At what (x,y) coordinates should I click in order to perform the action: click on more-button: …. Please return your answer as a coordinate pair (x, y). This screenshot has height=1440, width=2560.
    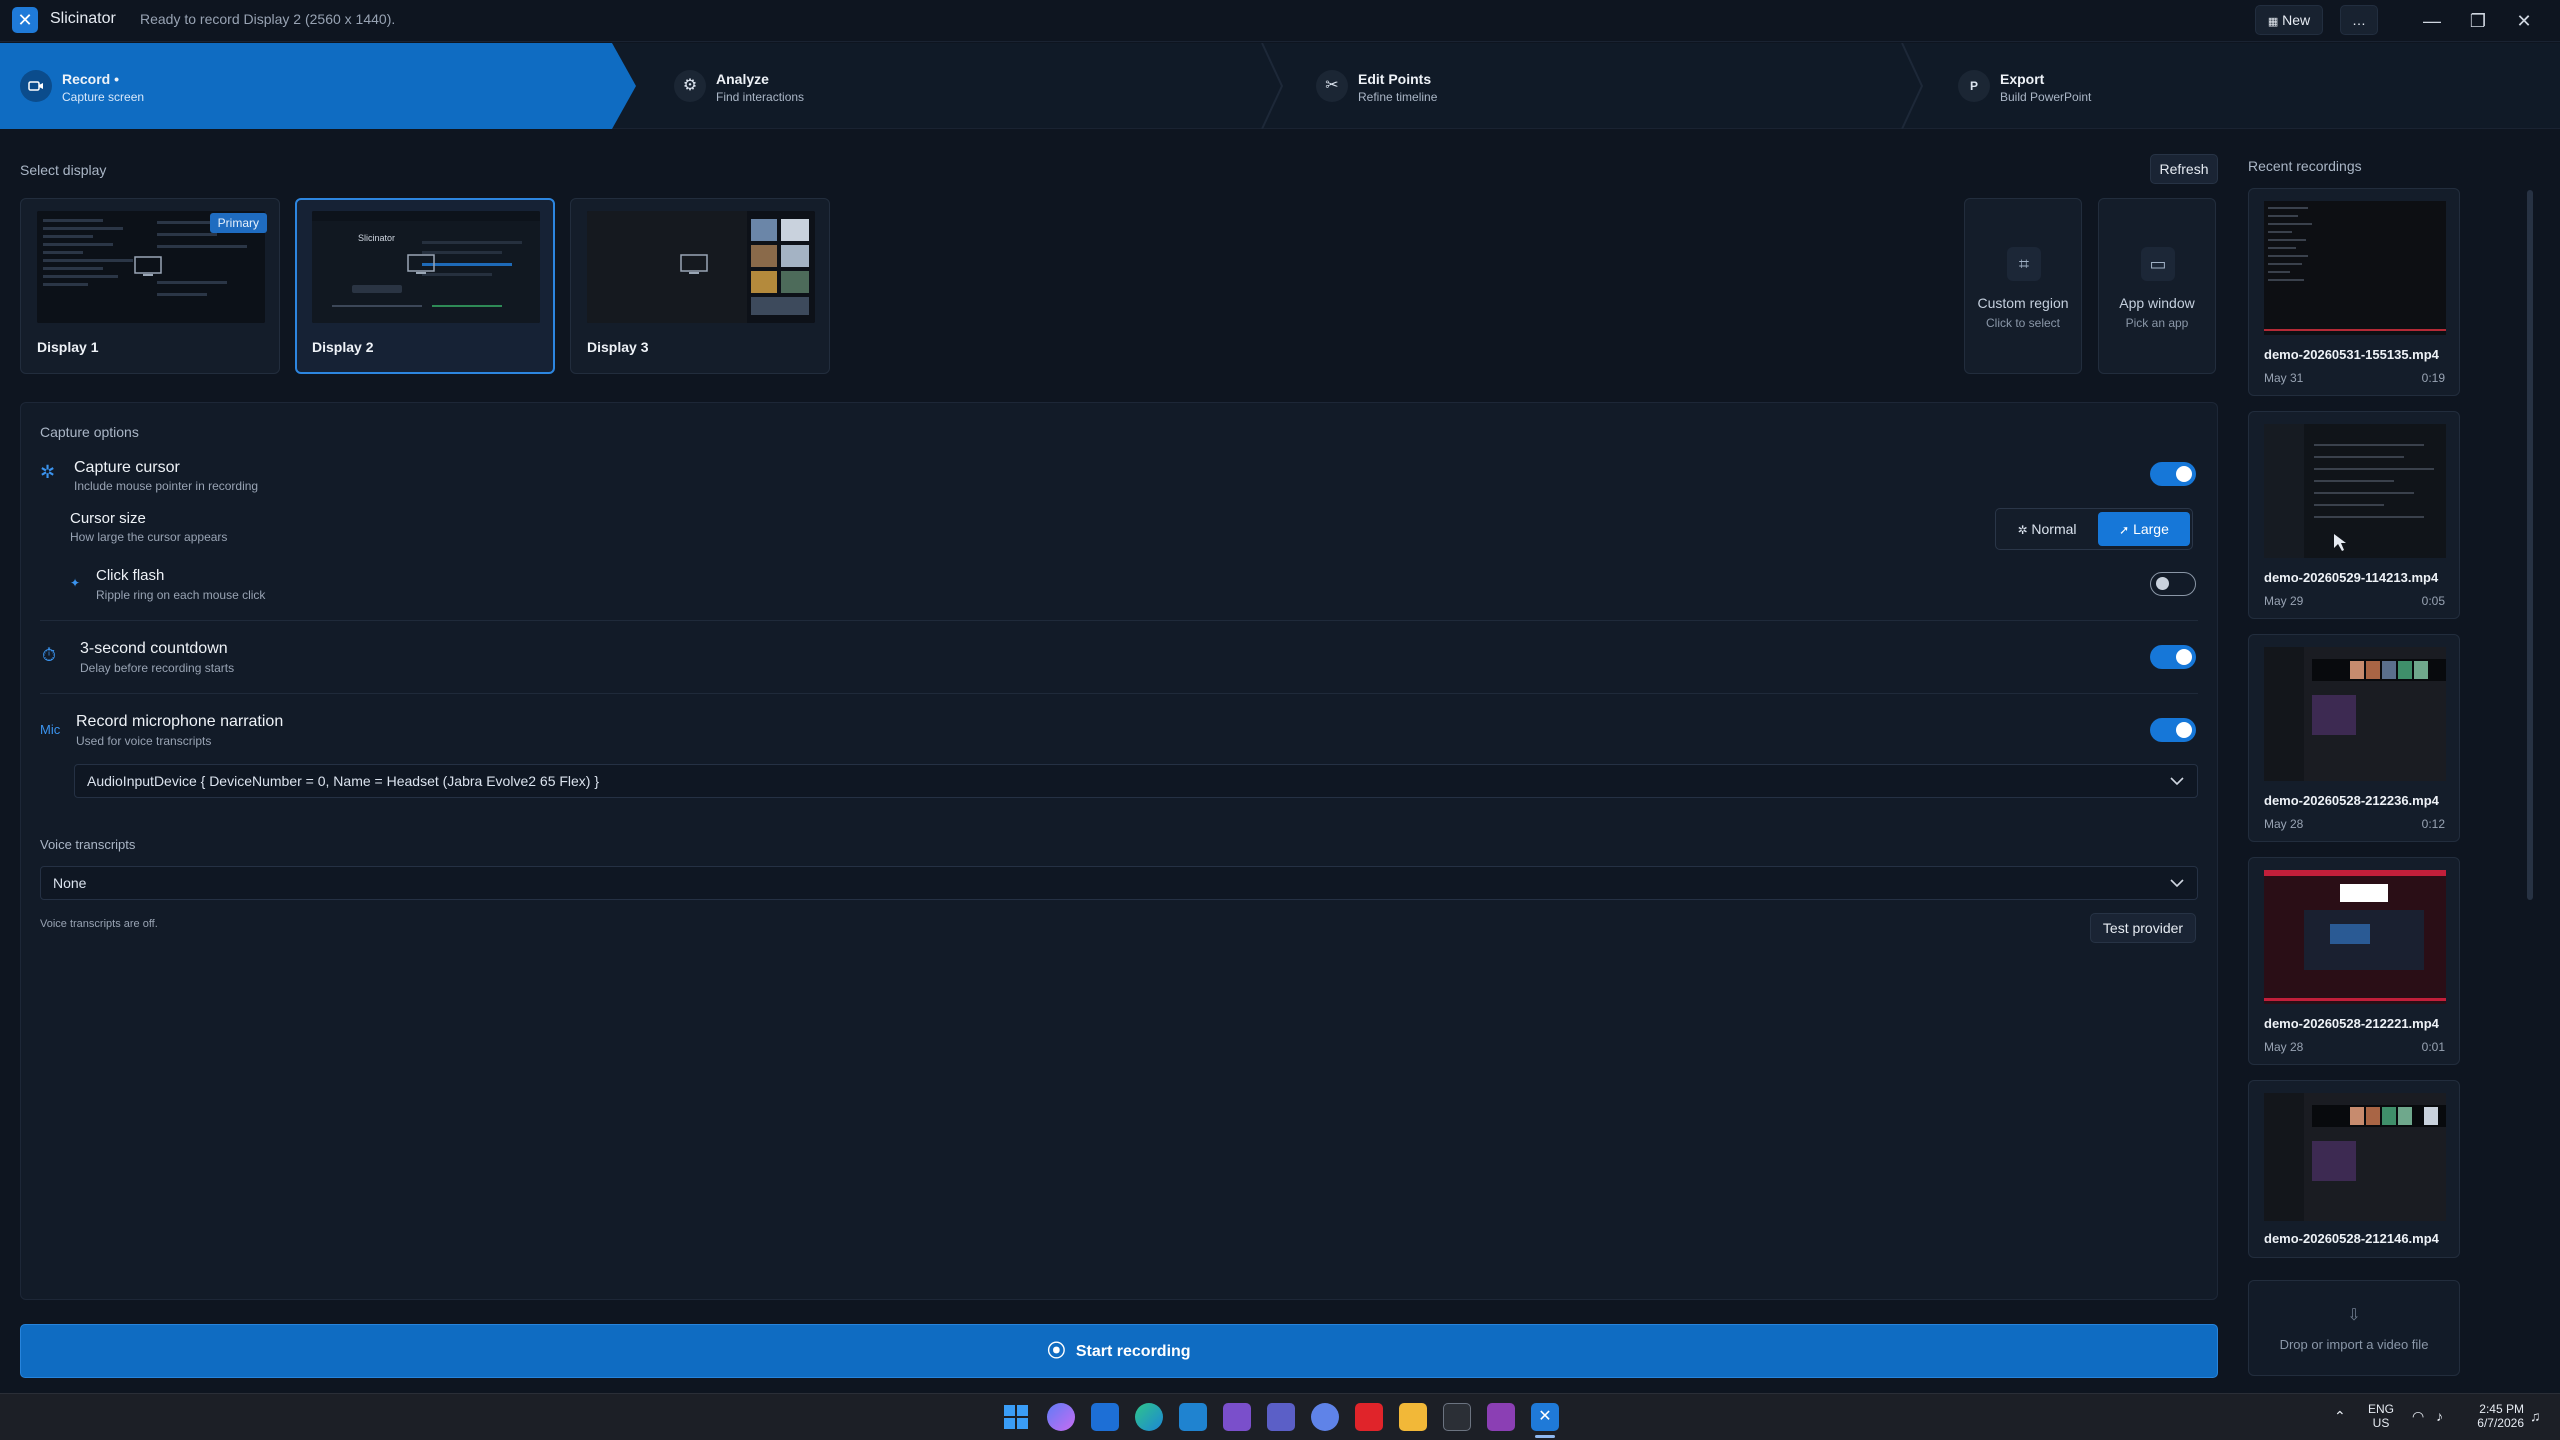
    Looking at the image, I should click on (2359, 20).